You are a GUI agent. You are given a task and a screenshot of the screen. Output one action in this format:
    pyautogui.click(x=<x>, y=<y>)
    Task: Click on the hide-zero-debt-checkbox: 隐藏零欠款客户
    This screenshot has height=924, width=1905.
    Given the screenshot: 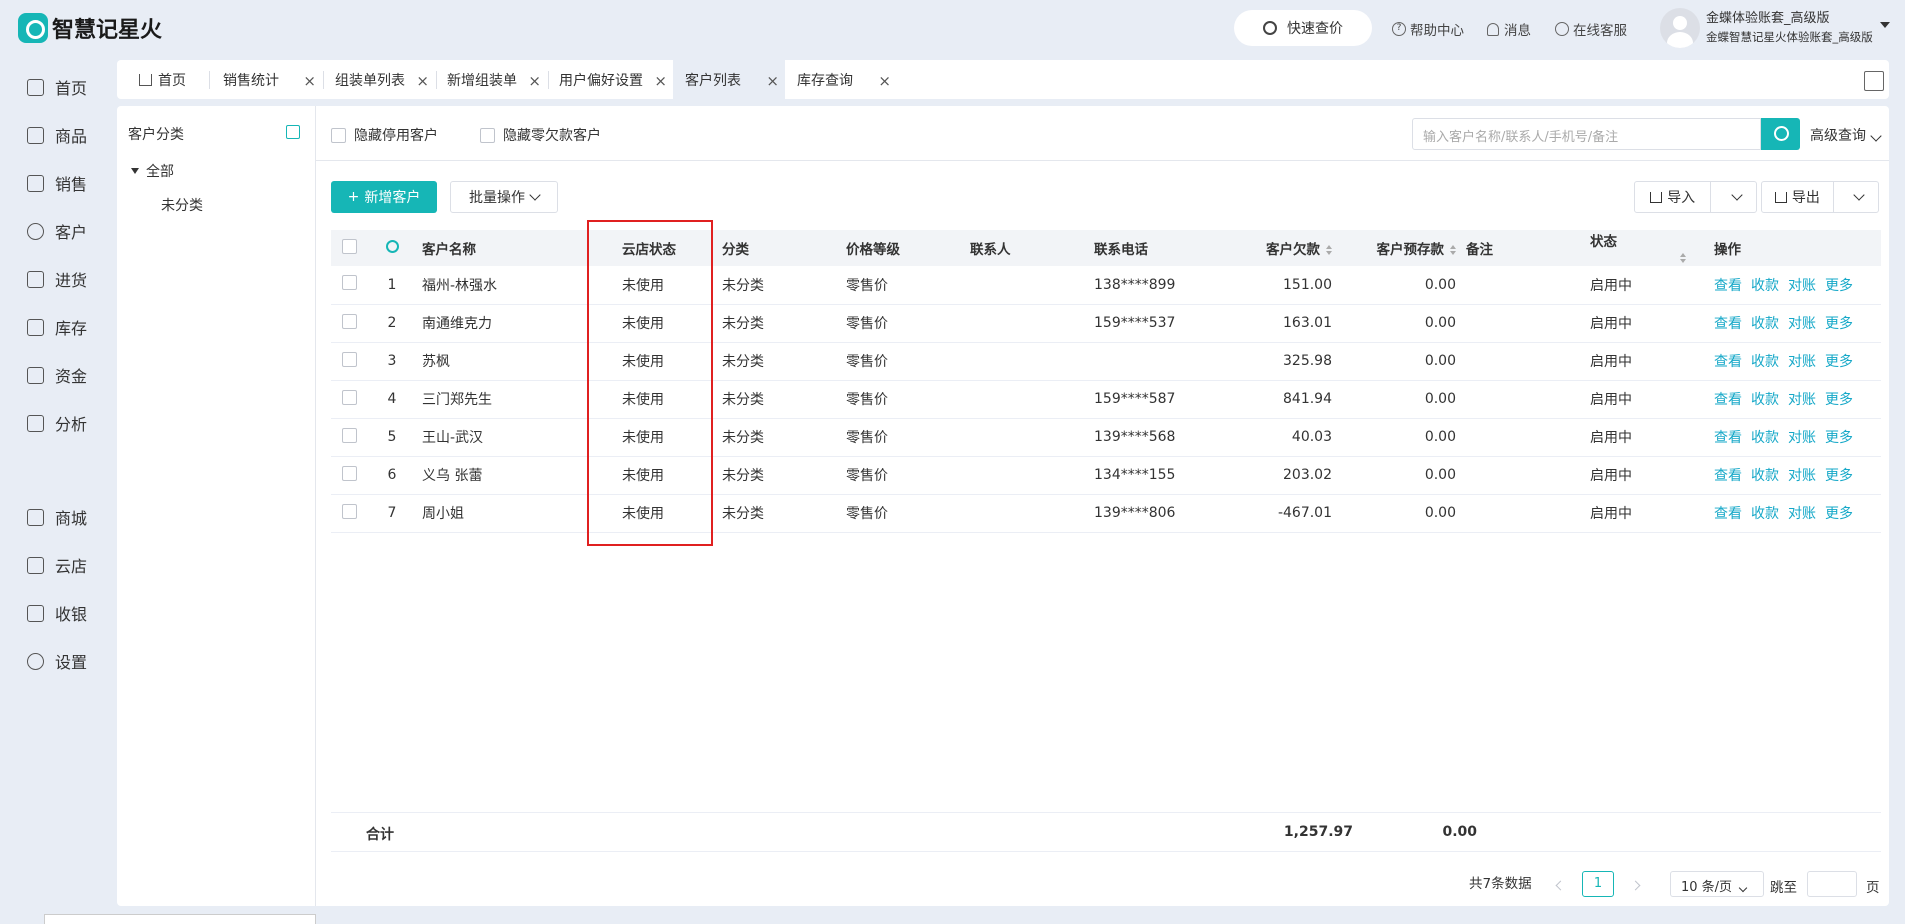 What is the action you would take?
    pyautogui.click(x=540, y=135)
    